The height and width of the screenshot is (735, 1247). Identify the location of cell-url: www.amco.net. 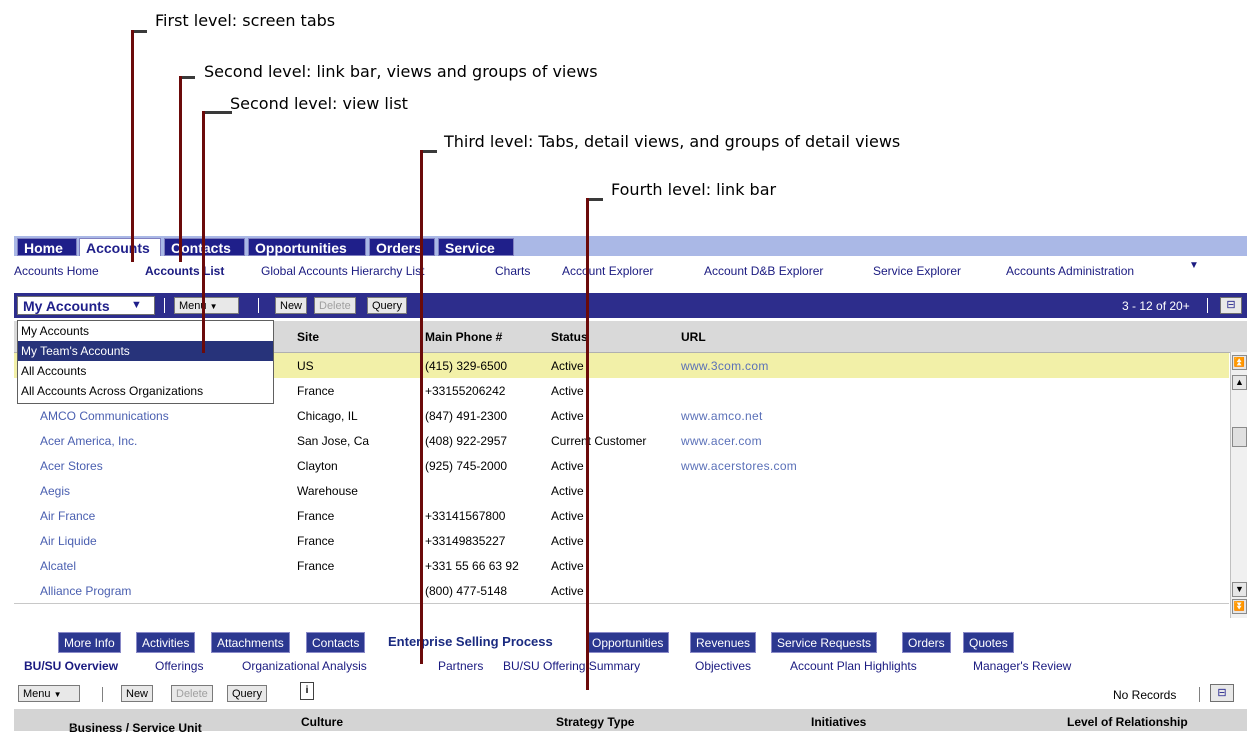
(722, 416).